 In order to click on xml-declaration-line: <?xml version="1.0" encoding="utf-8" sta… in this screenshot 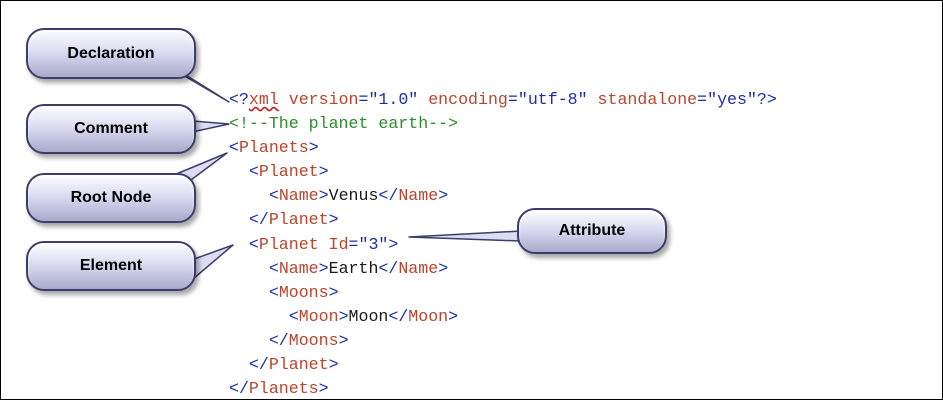, I will do `click(503, 99)`.